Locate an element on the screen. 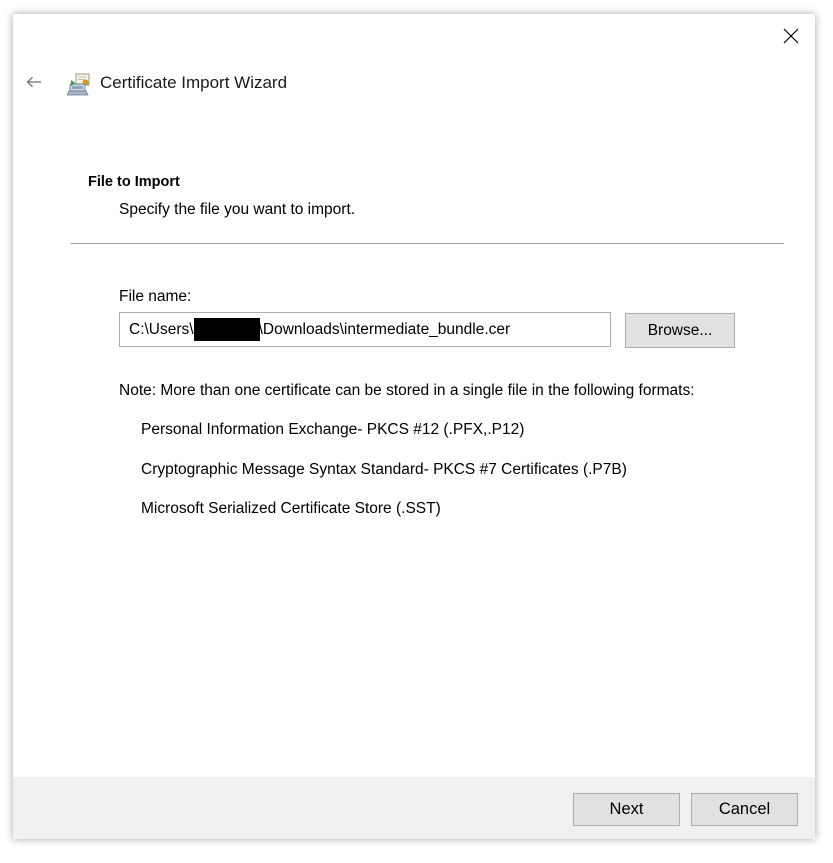 The height and width of the screenshot is (863, 833). next-button: Next is located at coordinates (626, 809).